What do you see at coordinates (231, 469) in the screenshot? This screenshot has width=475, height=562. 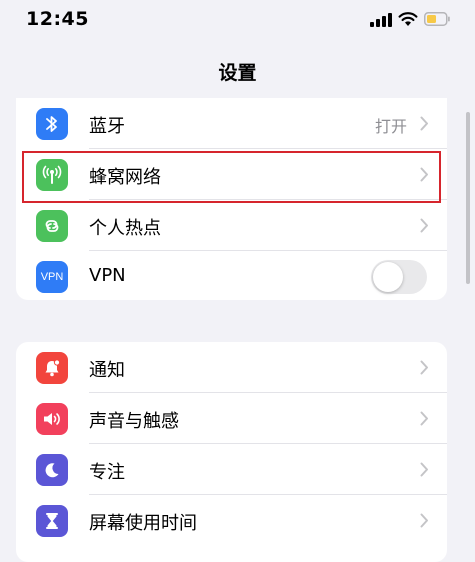 I see `settings-row-focus: 专注` at bounding box center [231, 469].